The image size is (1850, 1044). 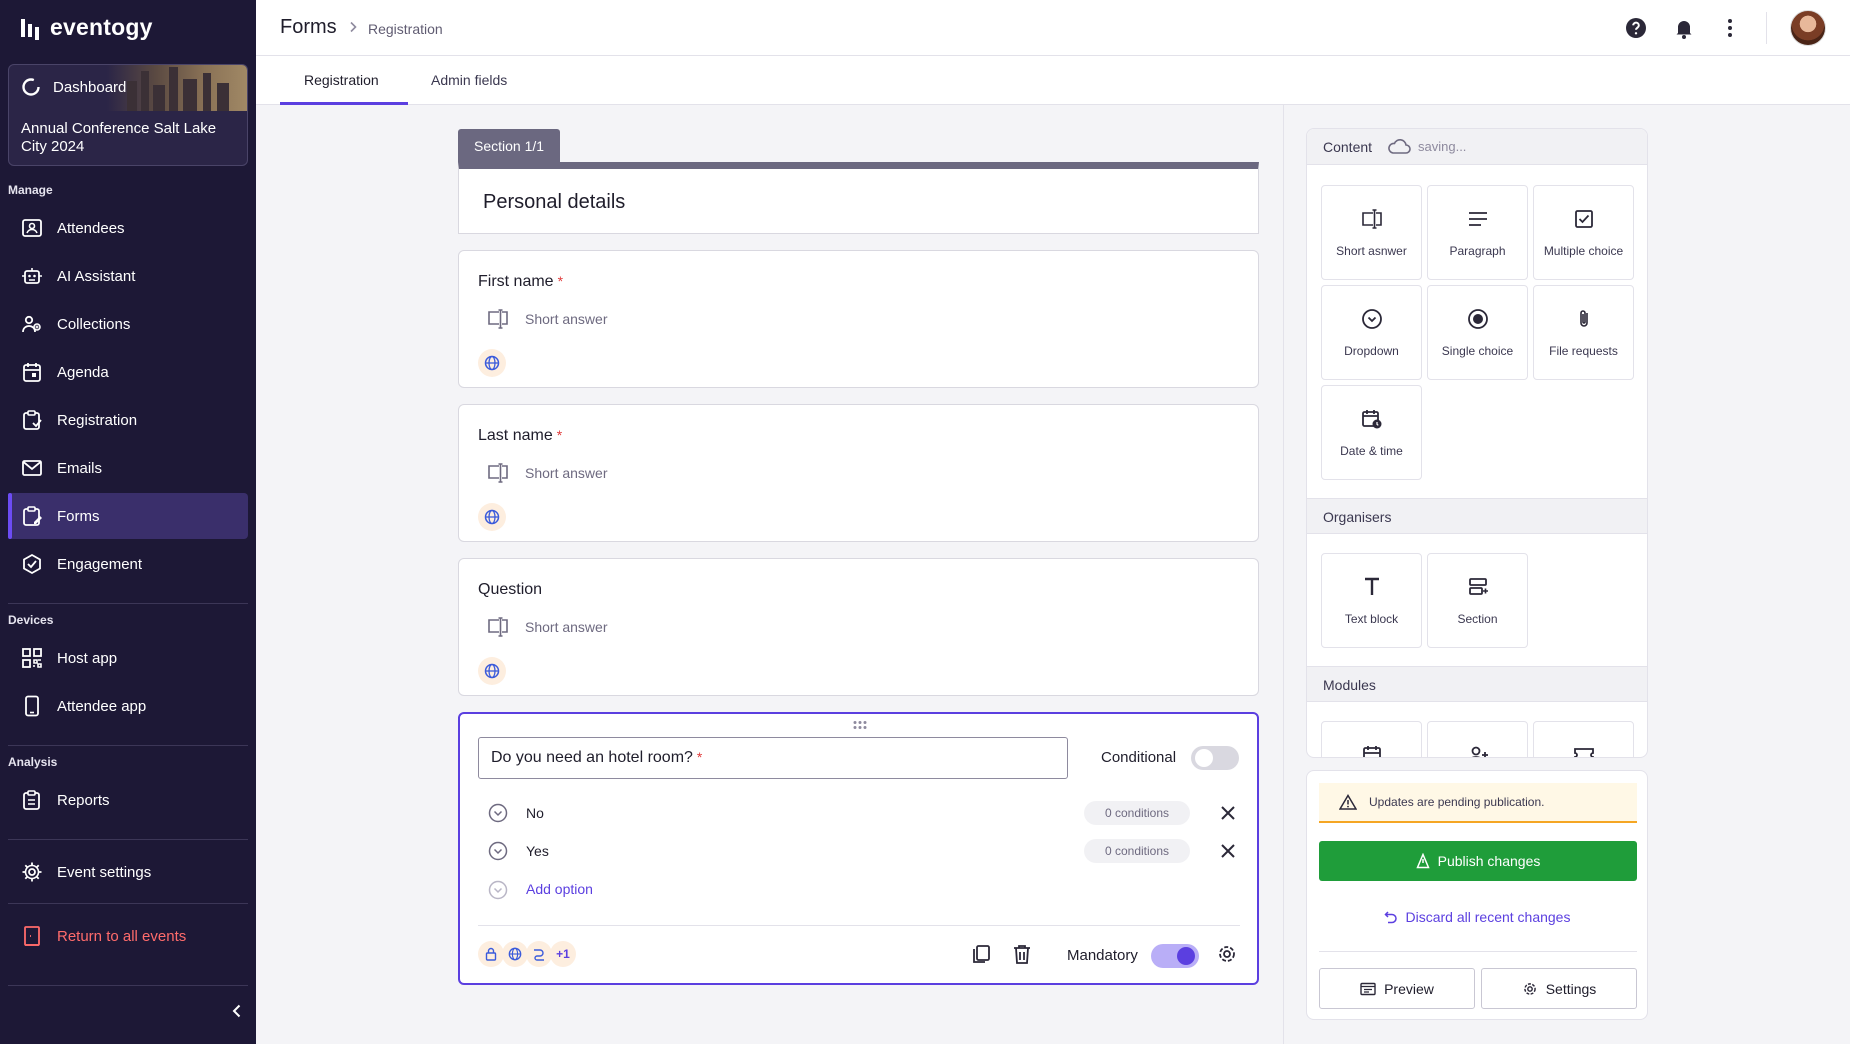 I want to click on required-marker: *, so click(x=560, y=281).